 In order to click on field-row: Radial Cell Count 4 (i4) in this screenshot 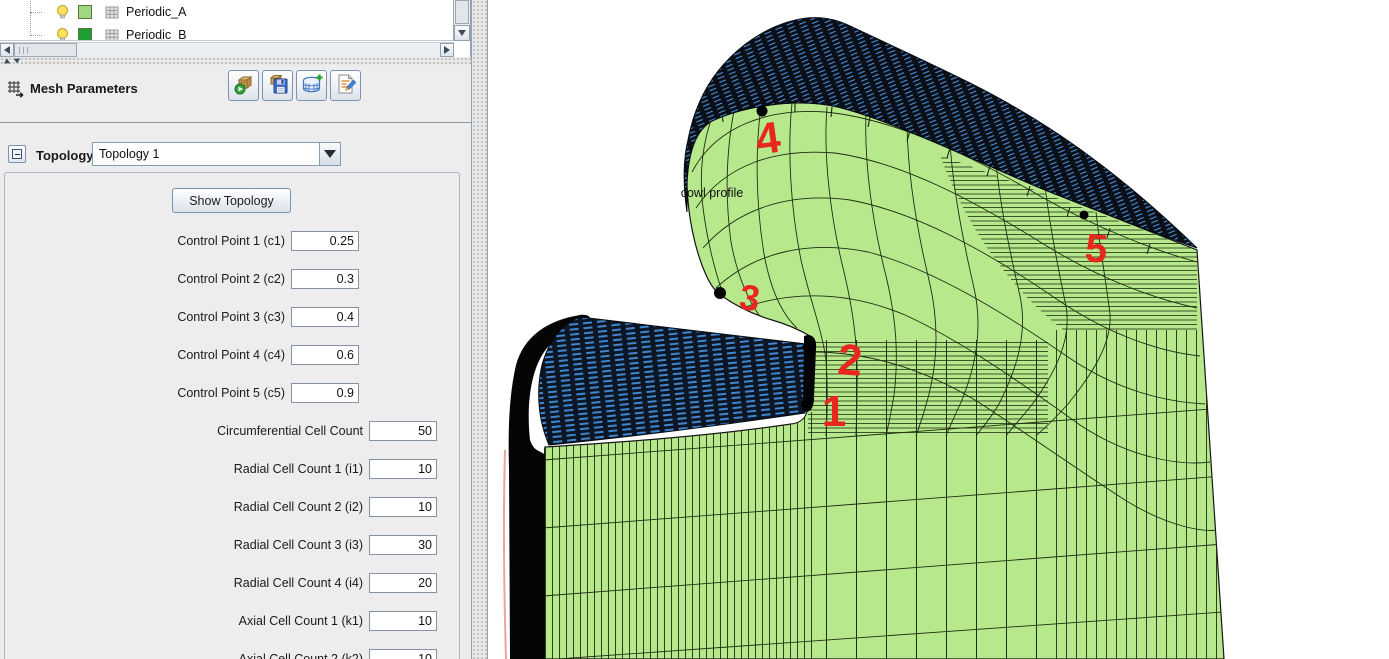, I will do `click(232, 583)`.